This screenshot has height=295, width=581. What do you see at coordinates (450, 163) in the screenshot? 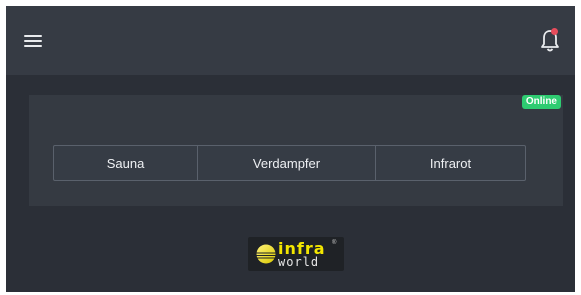
I see `mode-button-infrarot: Infrarot` at bounding box center [450, 163].